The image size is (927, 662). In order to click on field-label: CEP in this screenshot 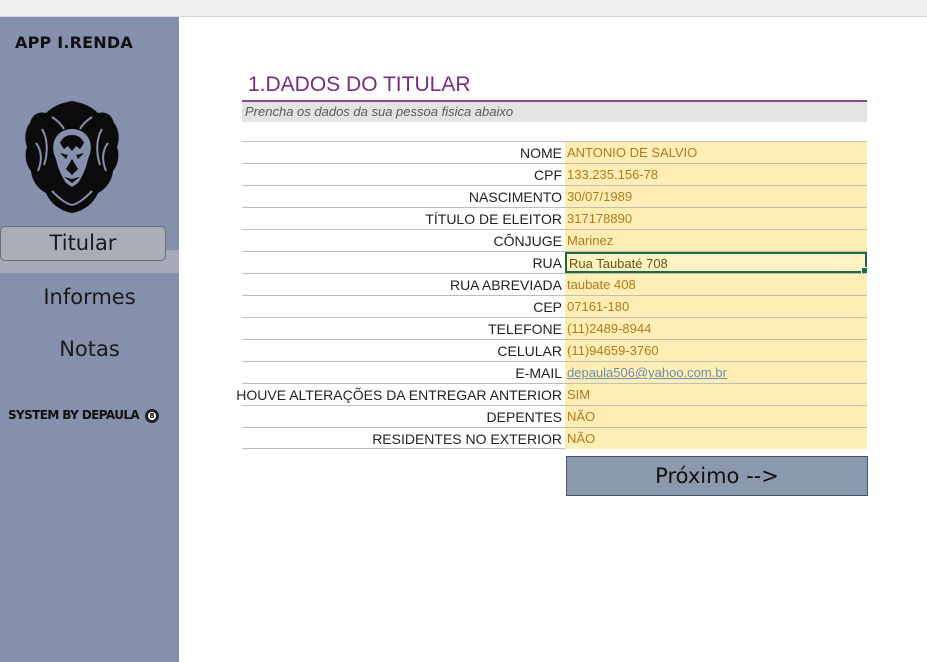, I will do `click(547, 307)`.